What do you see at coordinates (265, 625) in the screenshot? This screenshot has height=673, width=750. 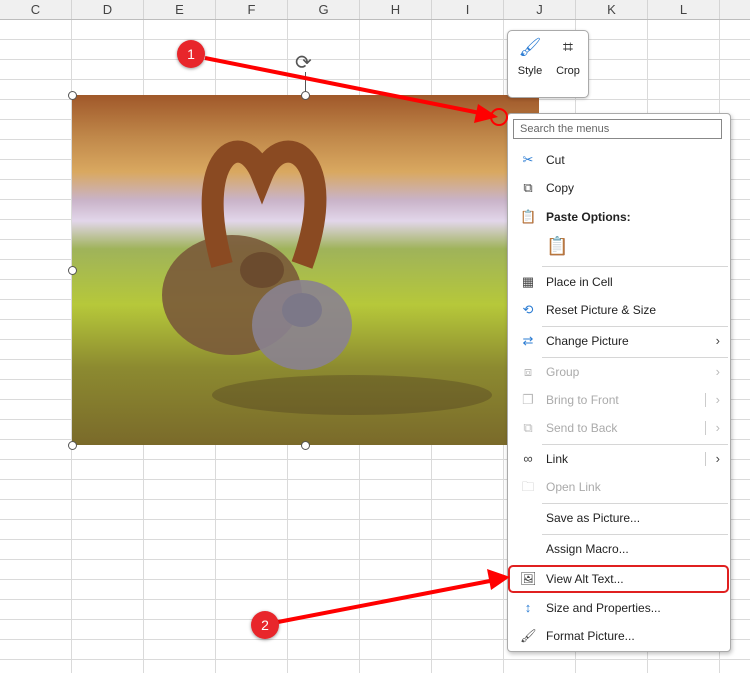 I see `annotation-badge-2: 2` at bounding box center [265, 625].